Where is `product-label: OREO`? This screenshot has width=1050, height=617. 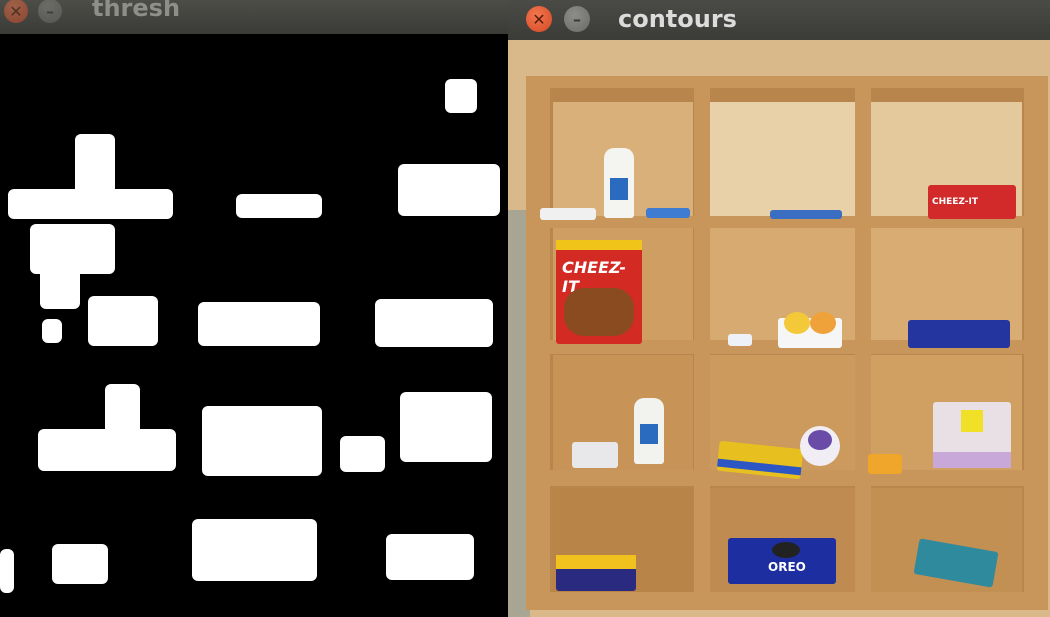
product-label: OREO is located at coordinates (787, 567).